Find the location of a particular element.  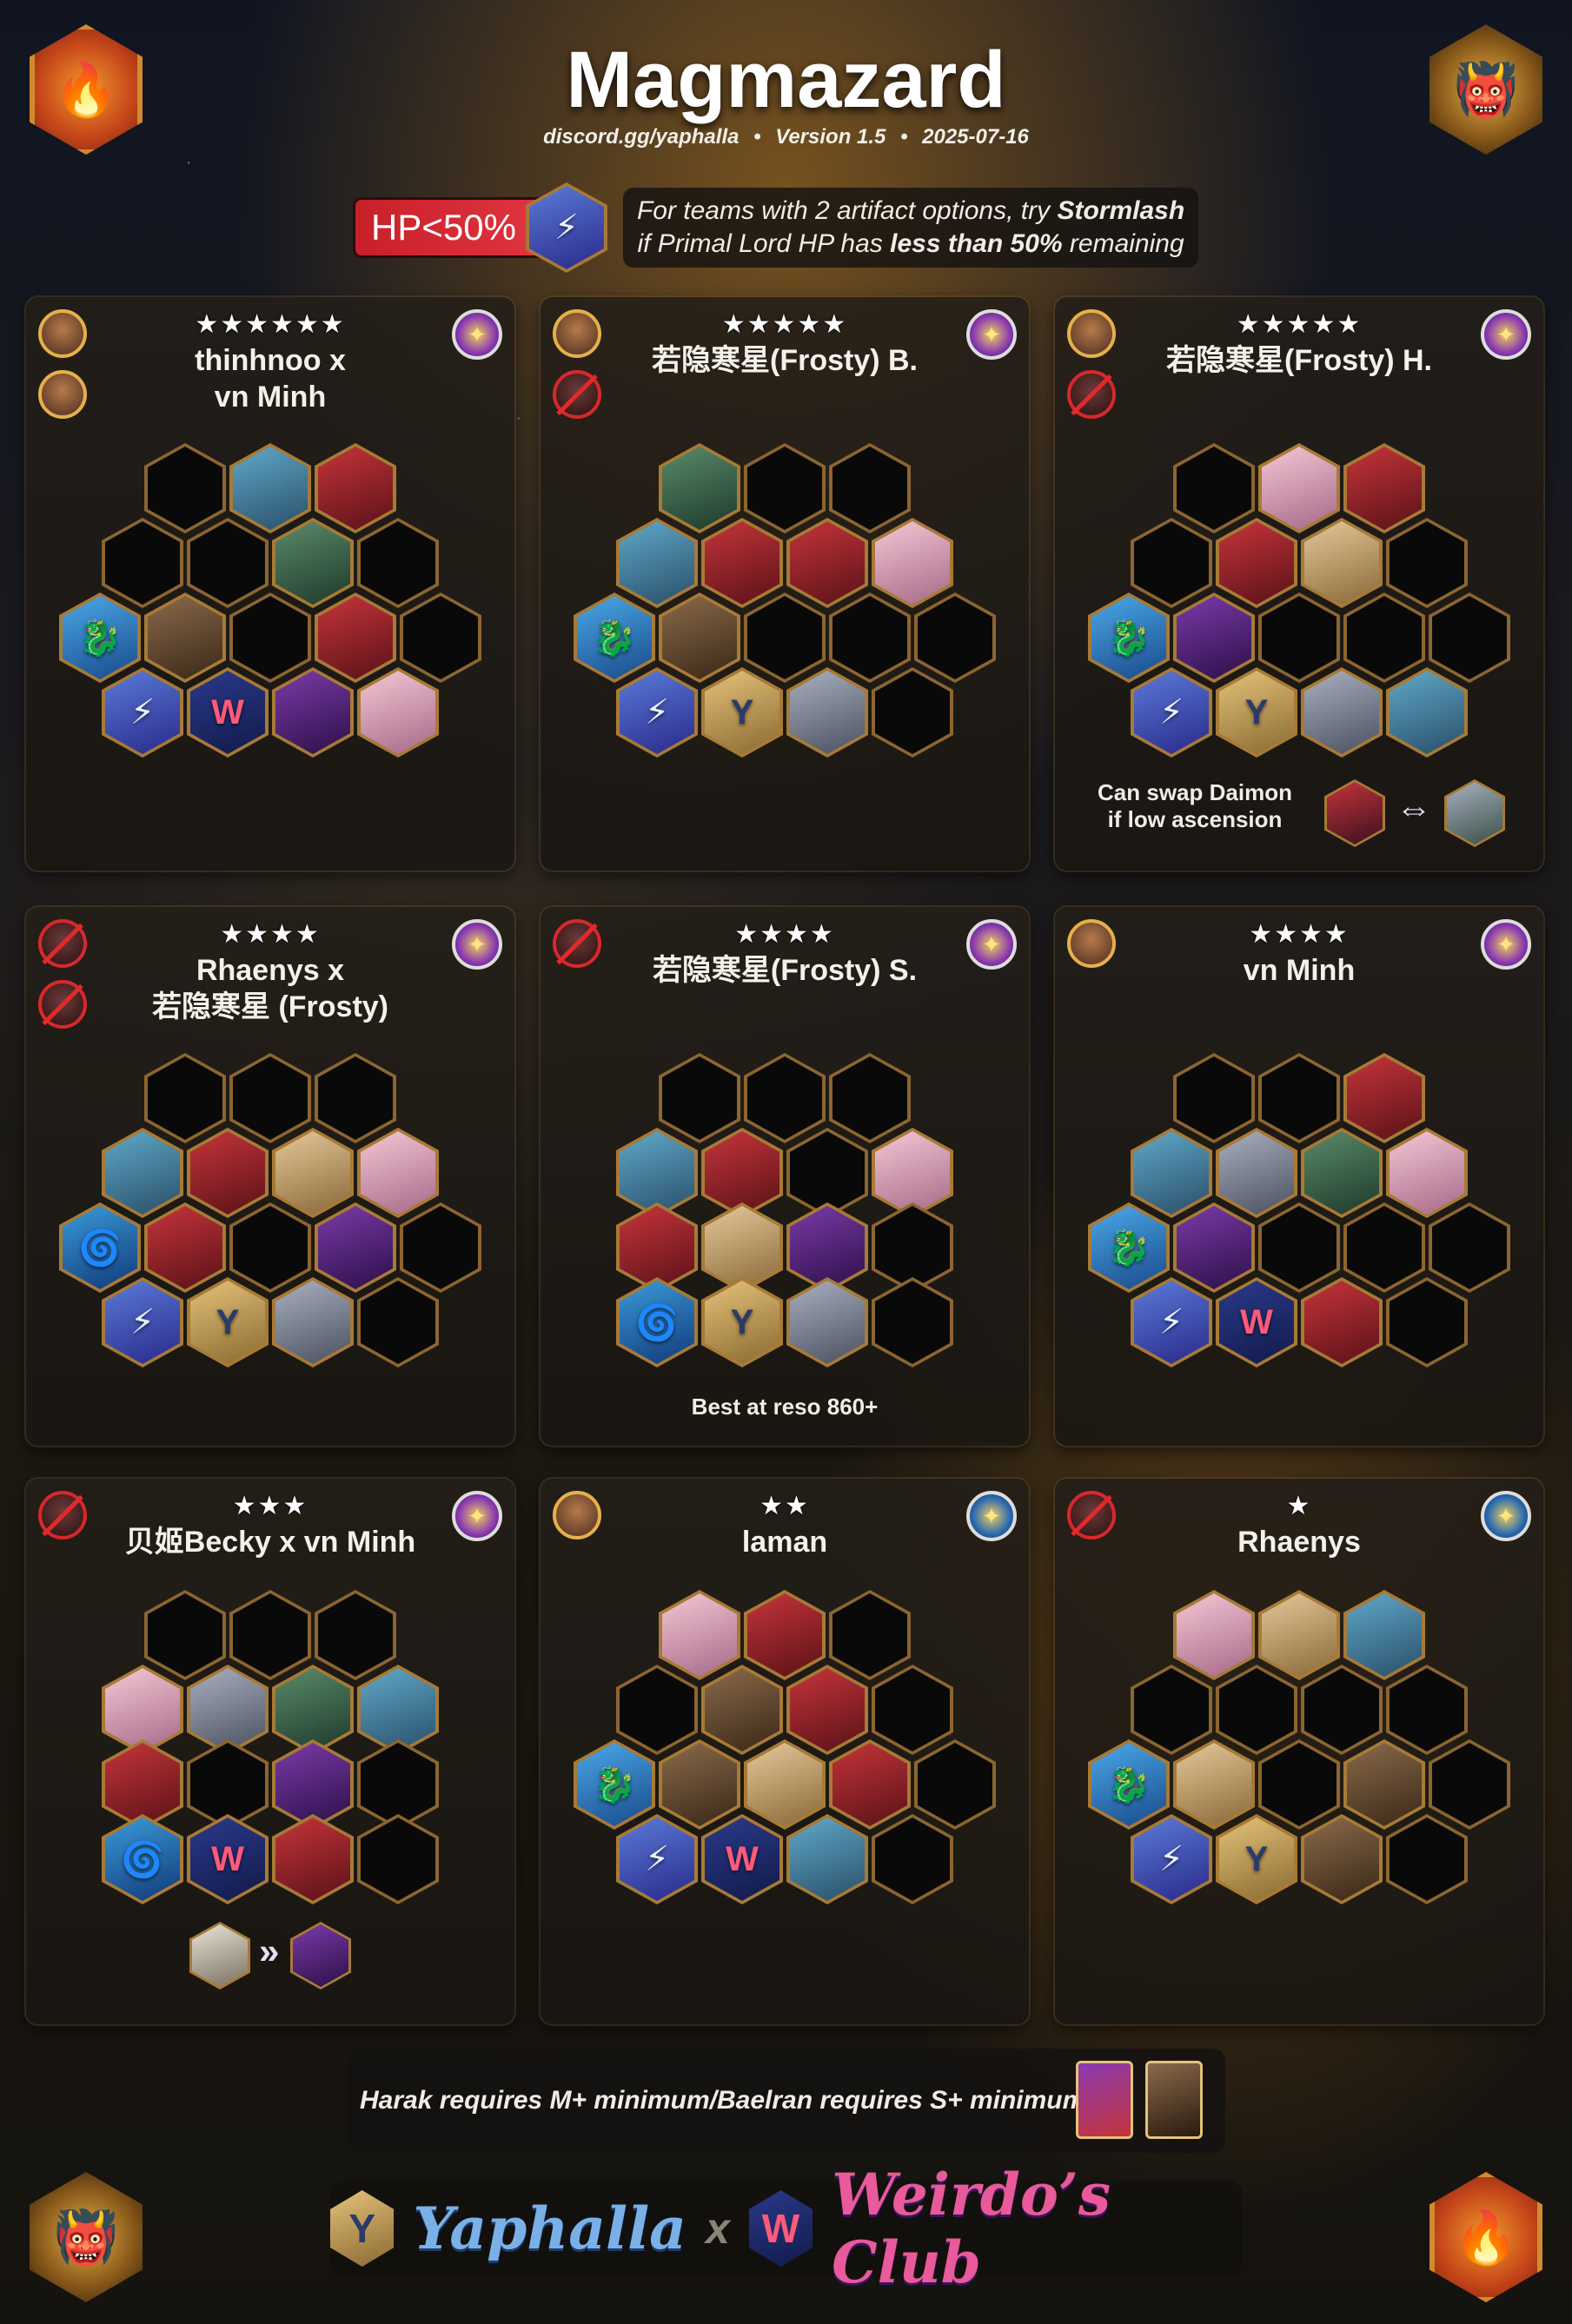

team-author-name: vn Minh is located at coordinates (1299, 970).